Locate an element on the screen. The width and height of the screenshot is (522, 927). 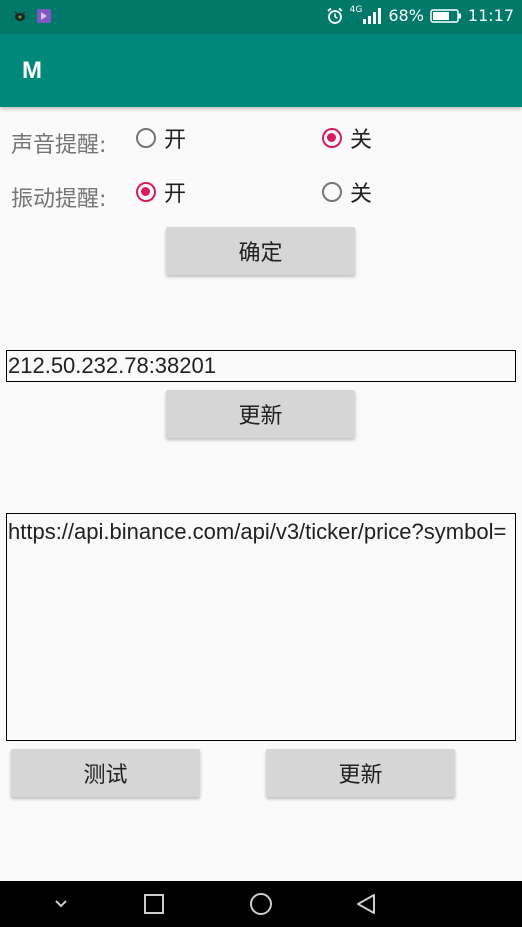
update-server-button: 更新 is located at coordinates (260, 414).